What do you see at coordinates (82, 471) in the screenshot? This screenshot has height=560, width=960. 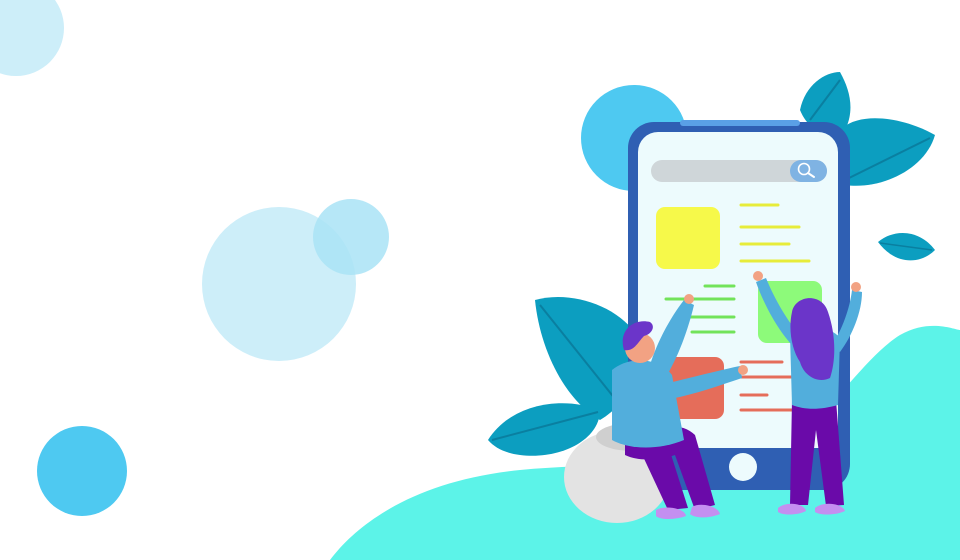 I see `bubble-bottom-left` at bounding box center [82, 471].